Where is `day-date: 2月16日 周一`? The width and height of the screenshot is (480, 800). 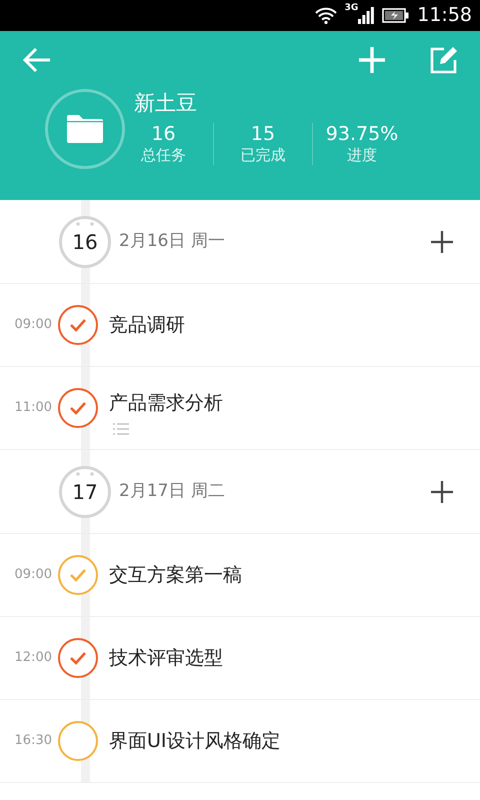
day-date: 2月16日 周一 is located at coordinates (172, 241).